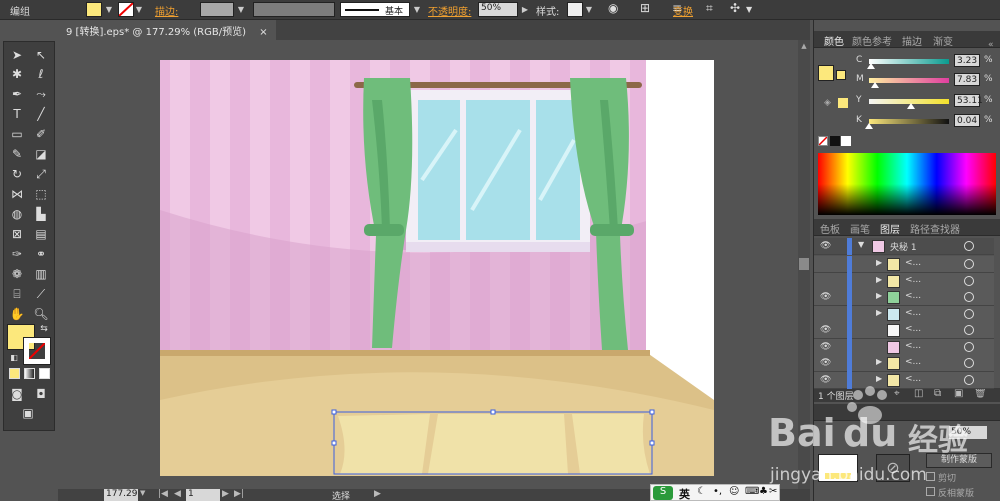 This screenshot has width=1000, height=501. I want to click on half-width-icon: ☾, so click(701, 491).